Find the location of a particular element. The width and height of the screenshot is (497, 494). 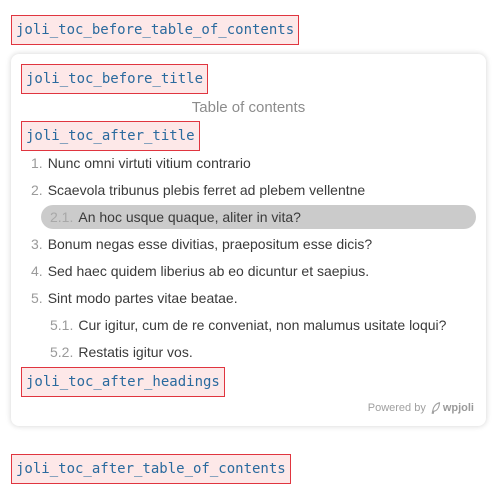

toc-item-label: Sint modo partes vitae beatae. is located at coordinates (142, 298).